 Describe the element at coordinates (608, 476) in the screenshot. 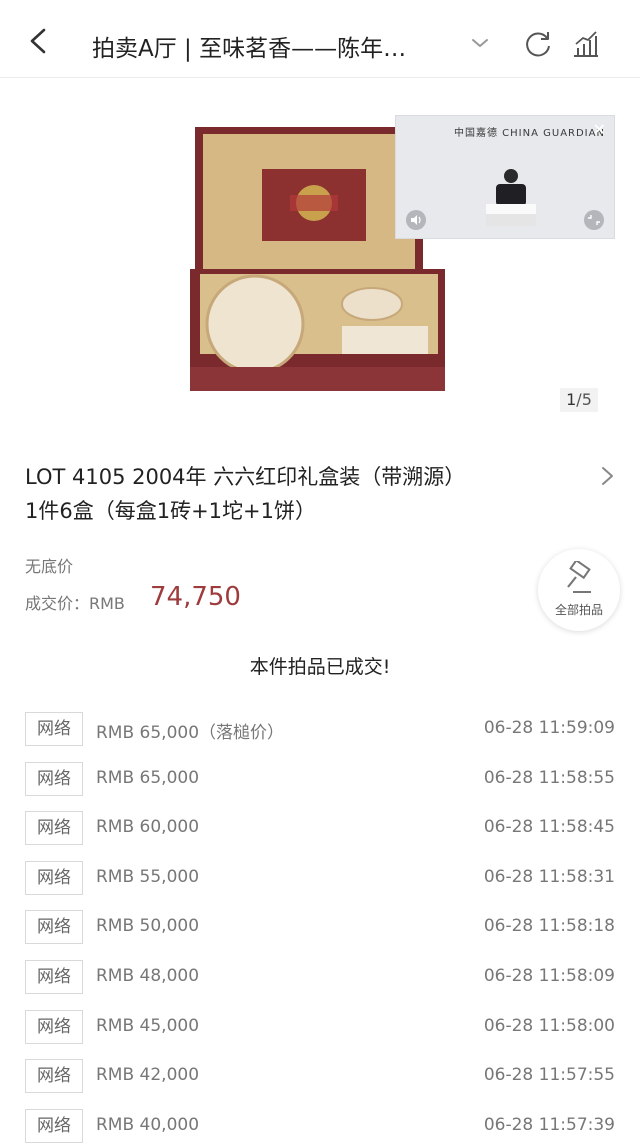

I see `chevron-right-icon` at that location.